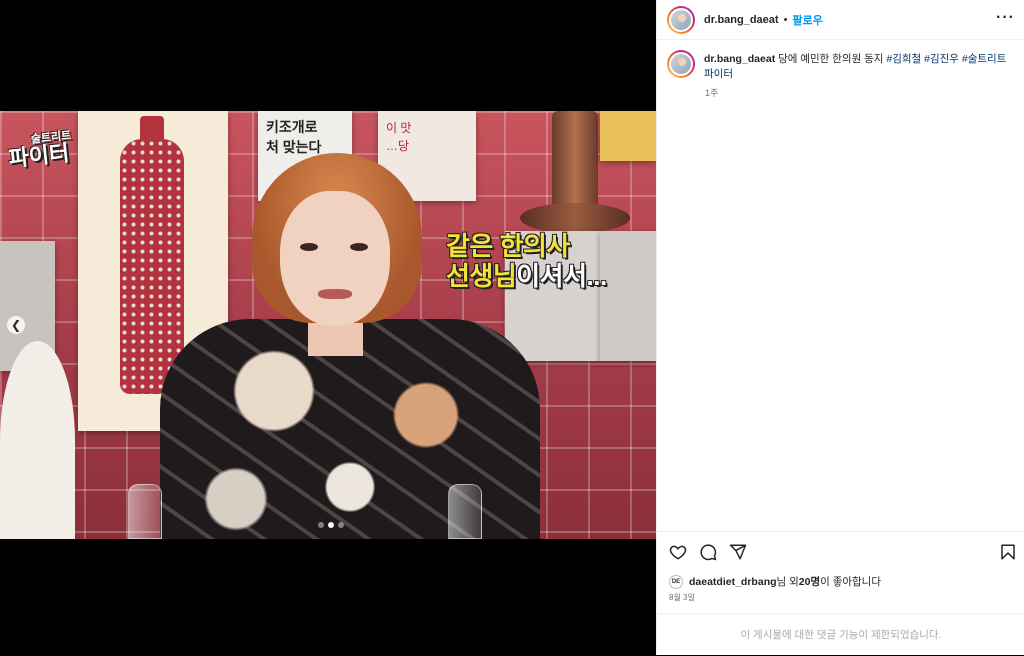 The height and width of the screenshot is (656, 1024). Describe the element at coordinates (628, 296) in the screenshot. I see `food-poster` at that location.